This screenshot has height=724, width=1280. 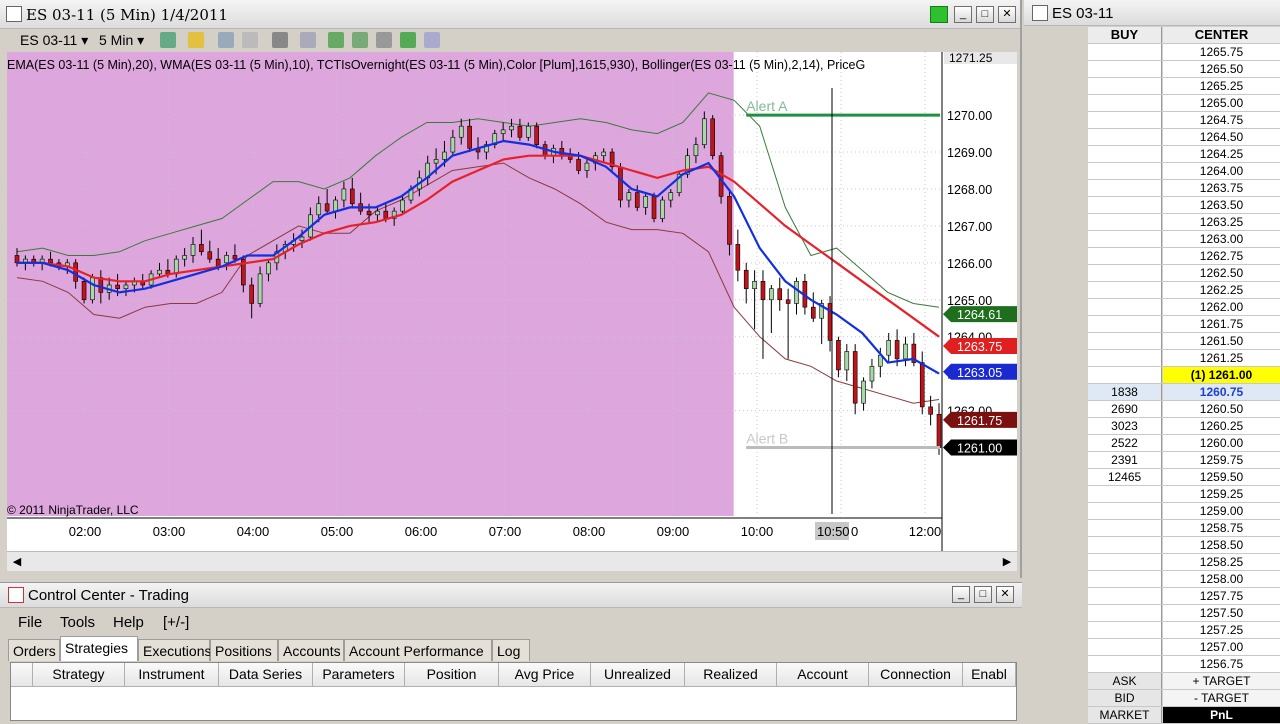 I want to click on buy-size-cell: 2391, so click(x=1125, y=460).